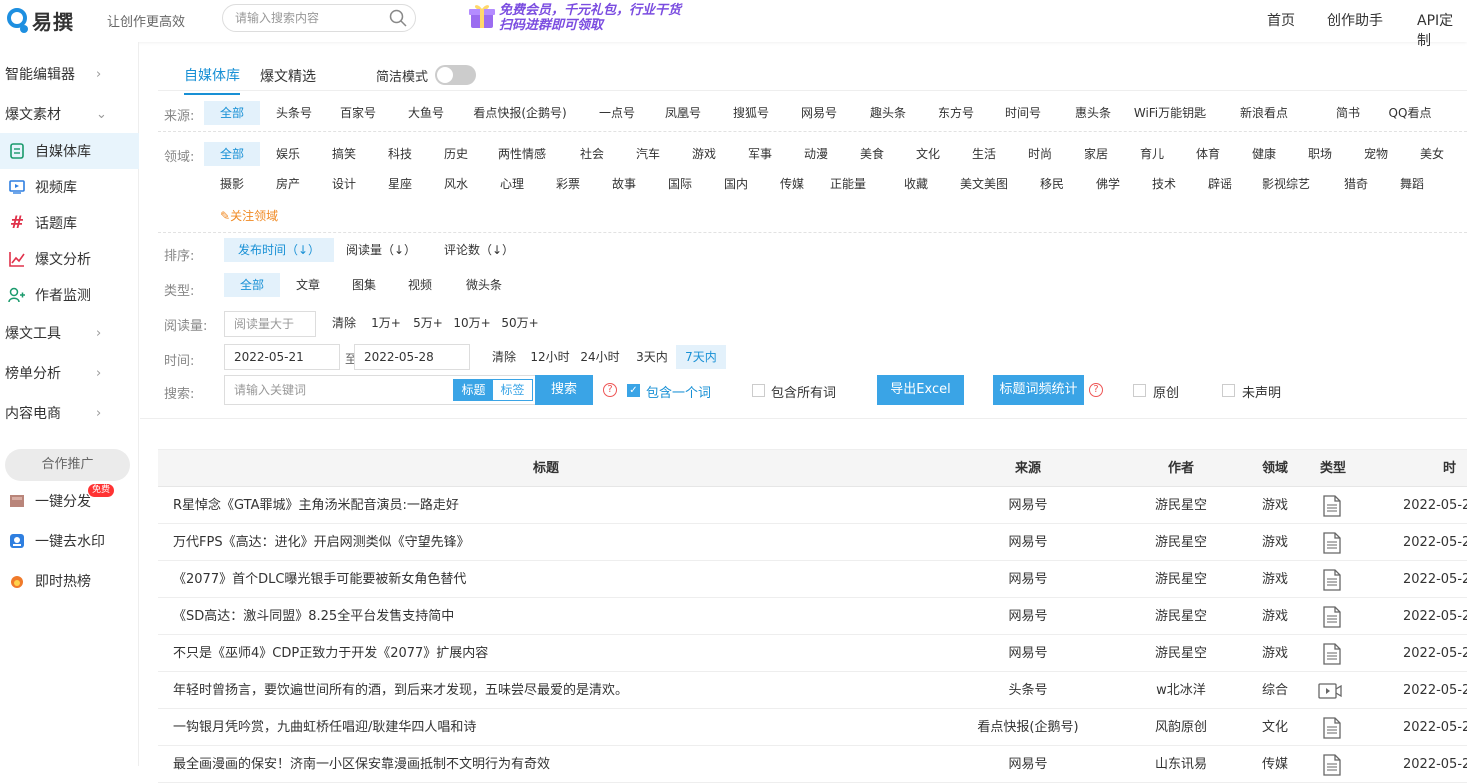 This screenshot has height=783, width=1467. What do you see at coordinates (1181, 690) in the screenshot?
I see `row-author: w北冰洋` at bounding box center [1181, 690].